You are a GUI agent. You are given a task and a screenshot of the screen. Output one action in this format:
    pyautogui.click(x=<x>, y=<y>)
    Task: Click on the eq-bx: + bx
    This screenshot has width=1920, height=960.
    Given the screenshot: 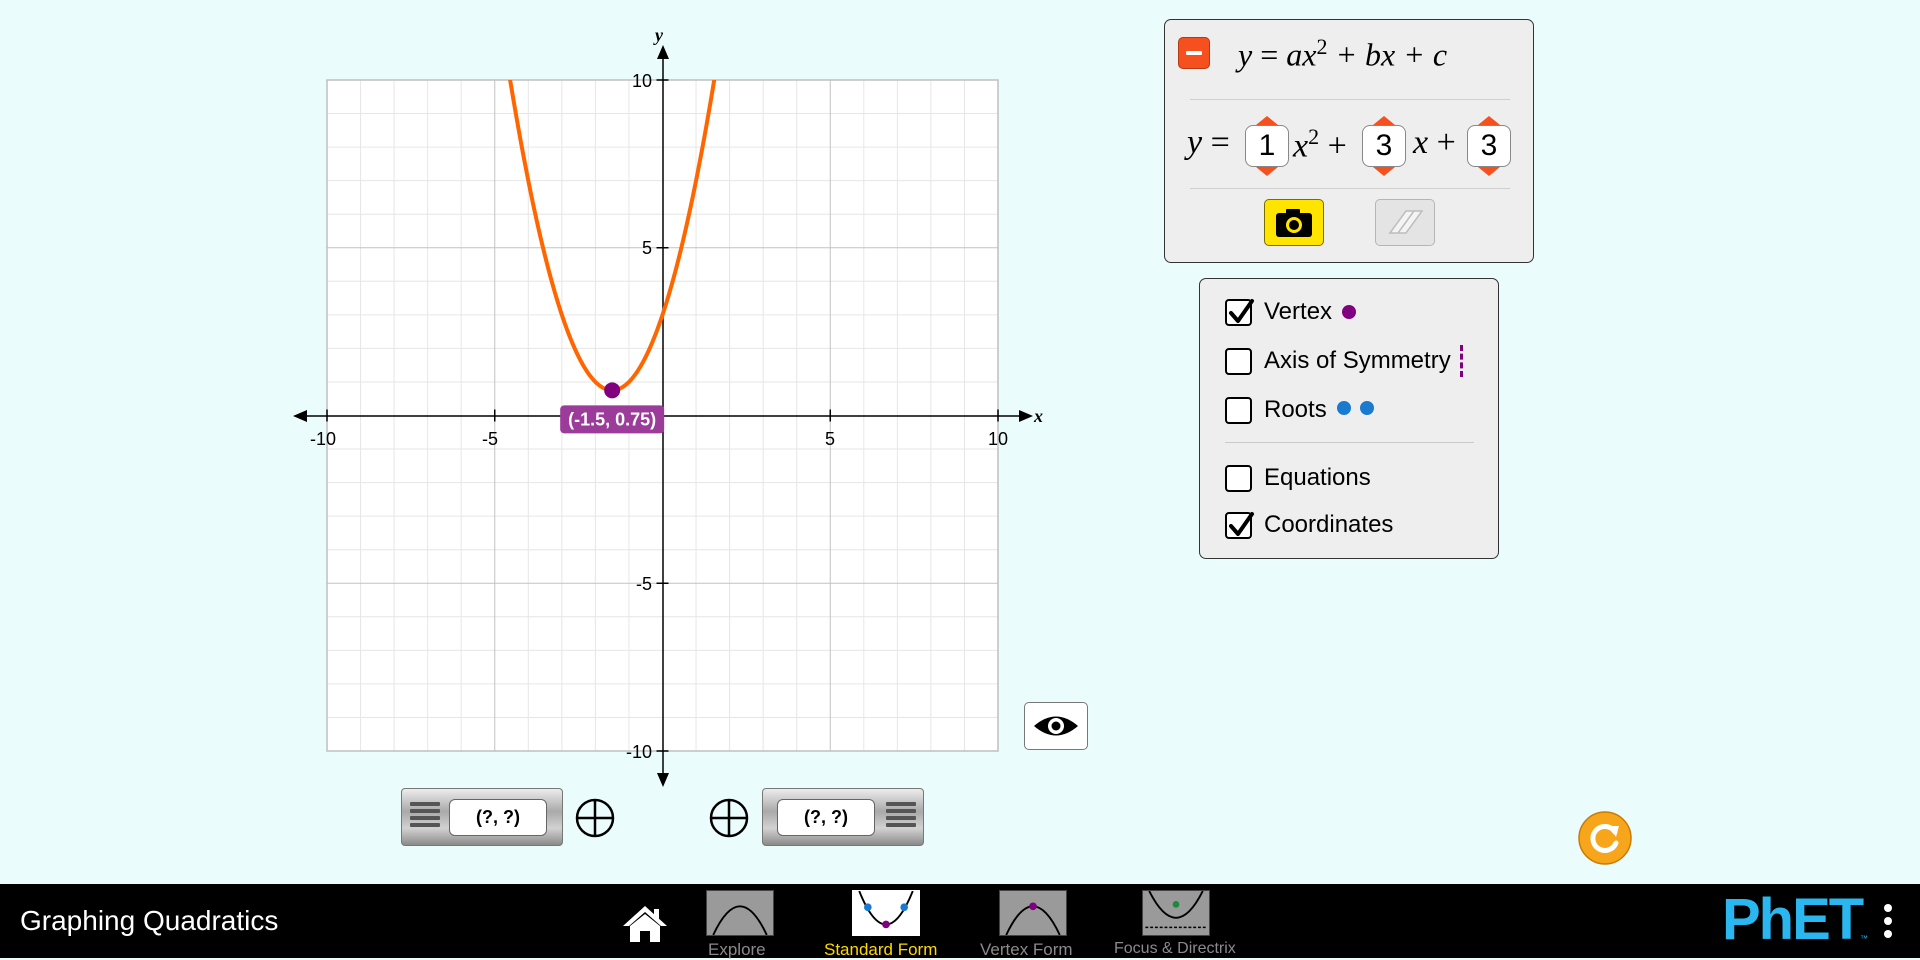 What is the action you would take?
    pyautogui.click(x=1365, y=54)
    